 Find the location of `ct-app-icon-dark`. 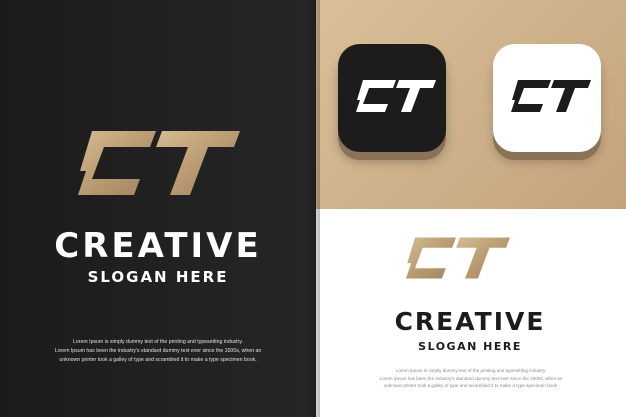

ct-app-icon-dark is located at coordinates (392, 98).